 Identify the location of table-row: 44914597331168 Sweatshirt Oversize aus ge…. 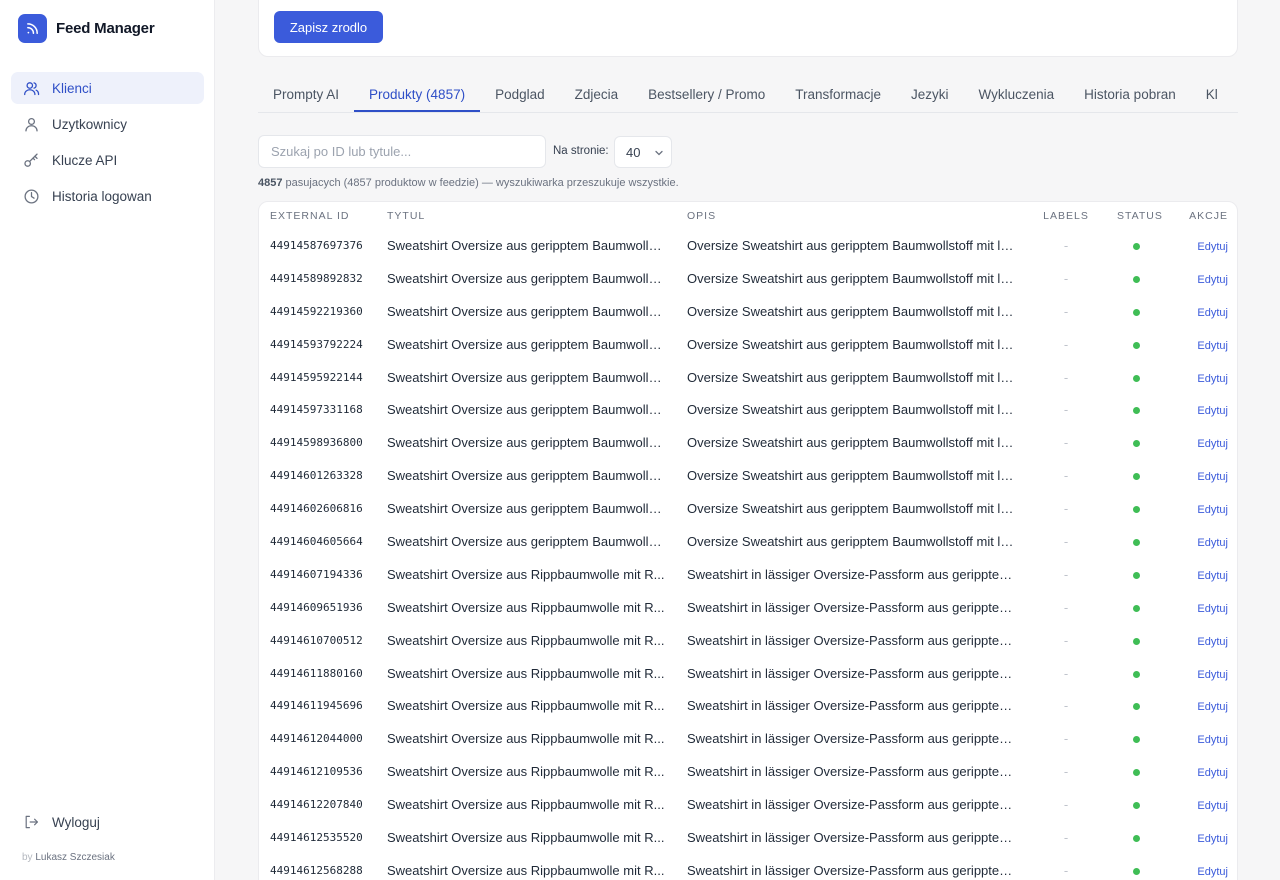
(748, 409).